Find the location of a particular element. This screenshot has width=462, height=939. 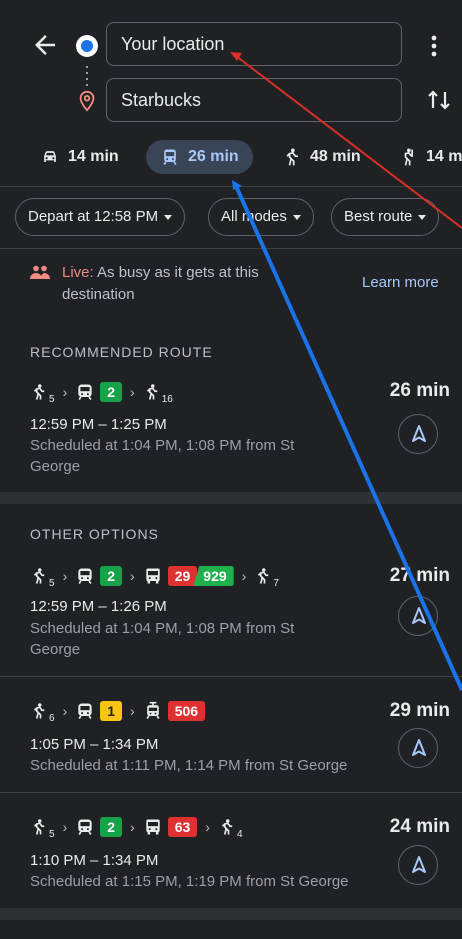

origin-input: Your location is located at coordinates (254, 44).